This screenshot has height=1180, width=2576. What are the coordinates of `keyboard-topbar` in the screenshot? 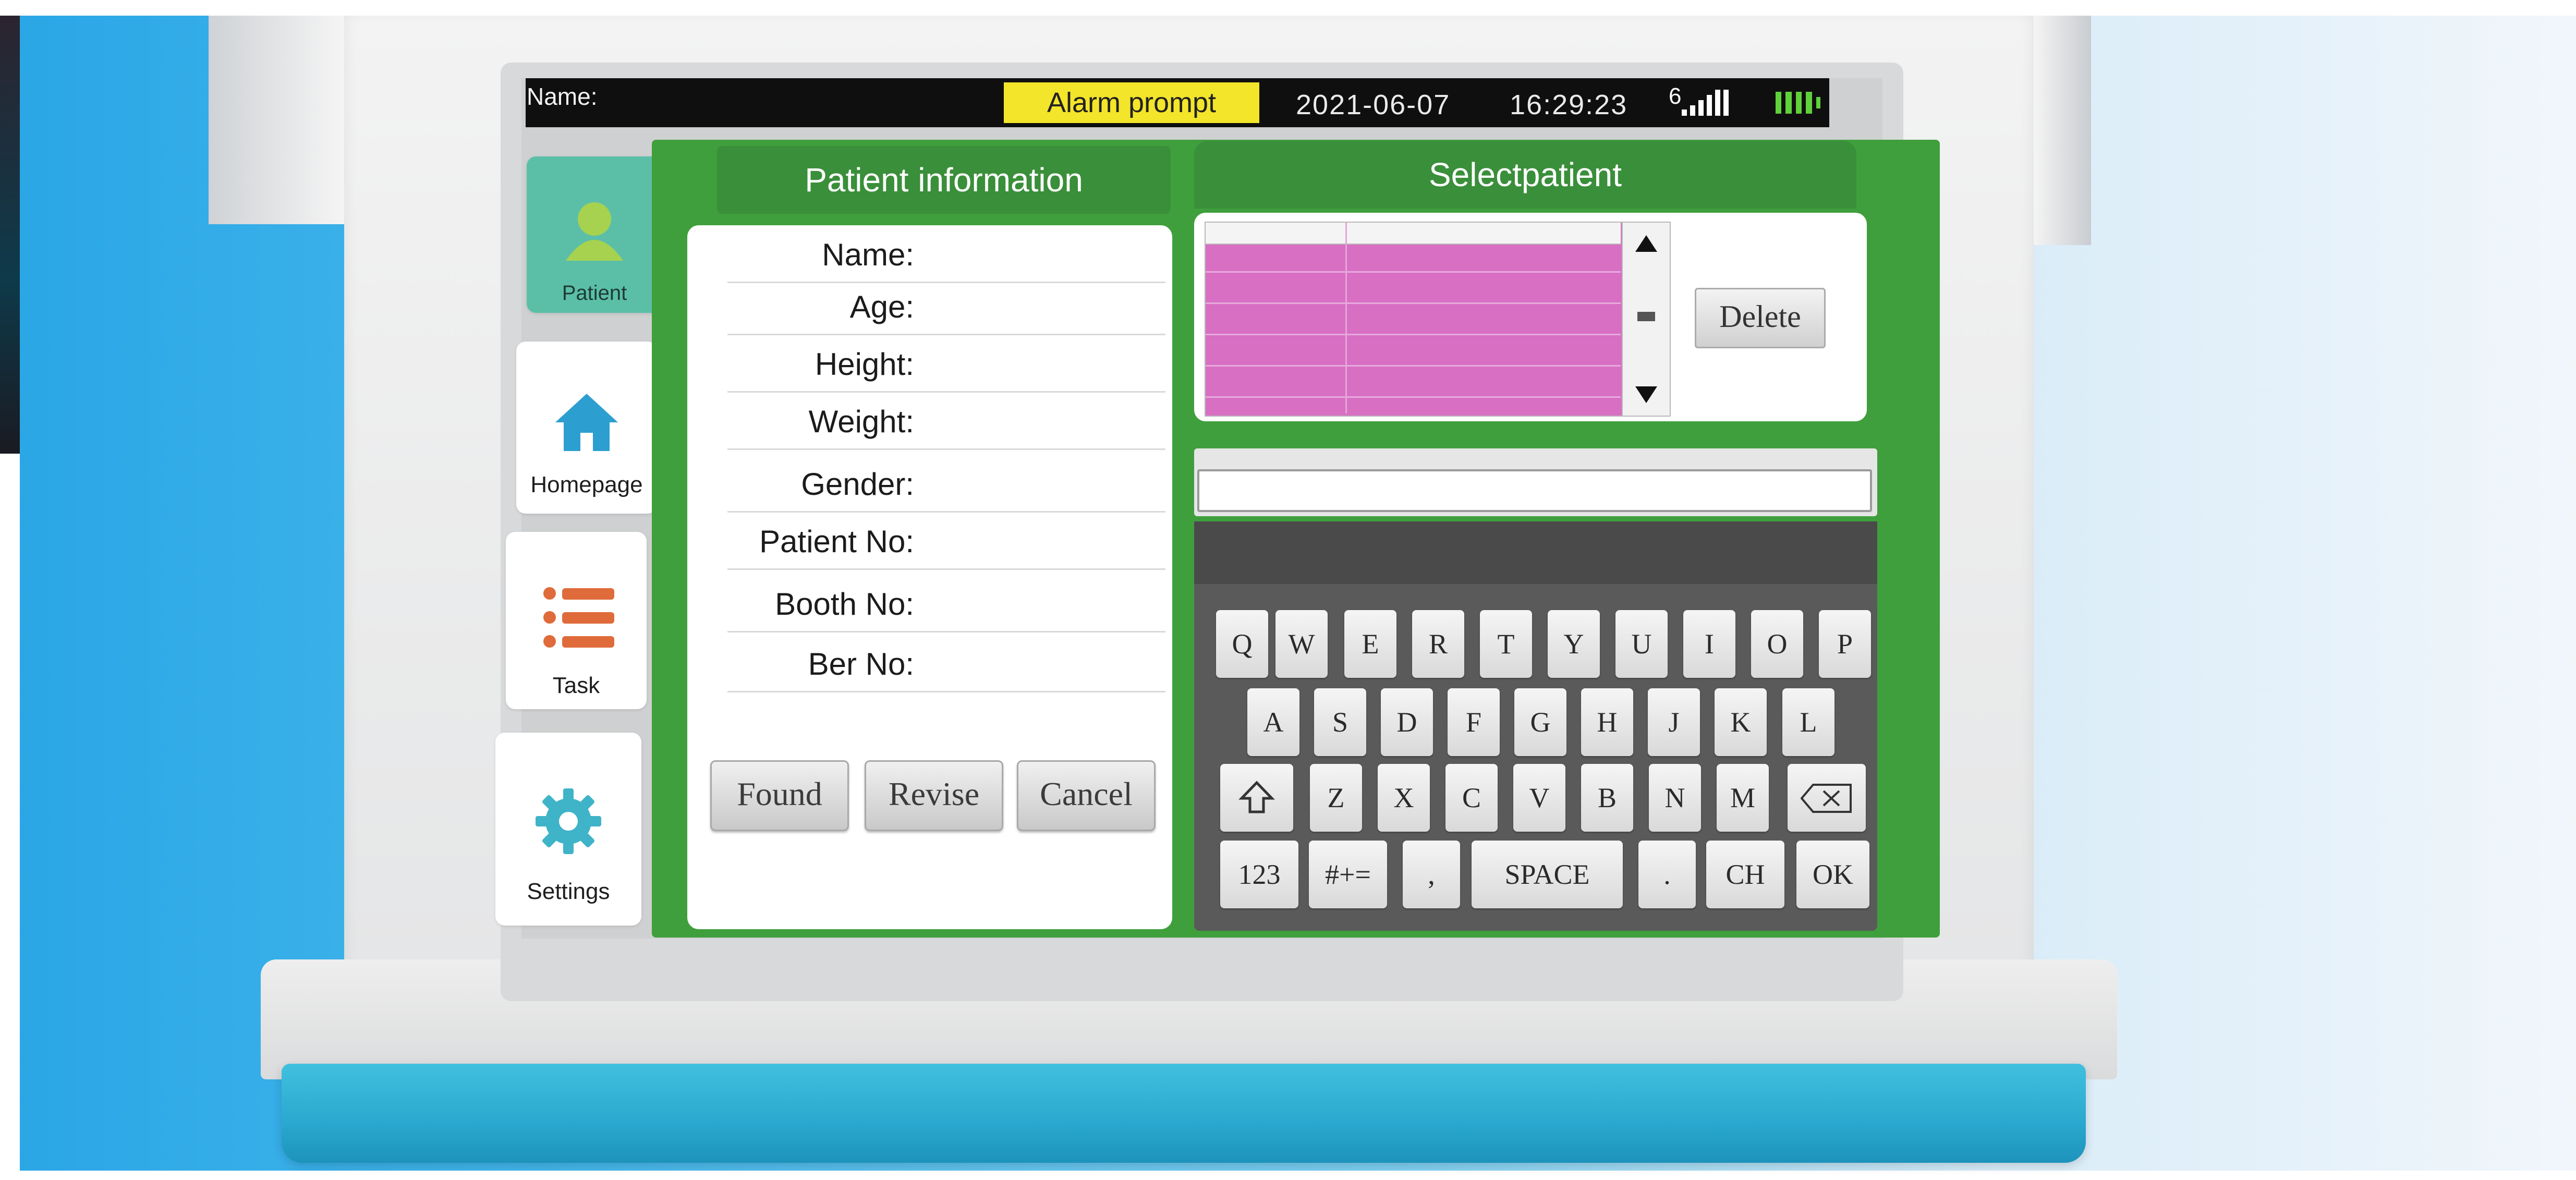 It's located at (1535, 552).